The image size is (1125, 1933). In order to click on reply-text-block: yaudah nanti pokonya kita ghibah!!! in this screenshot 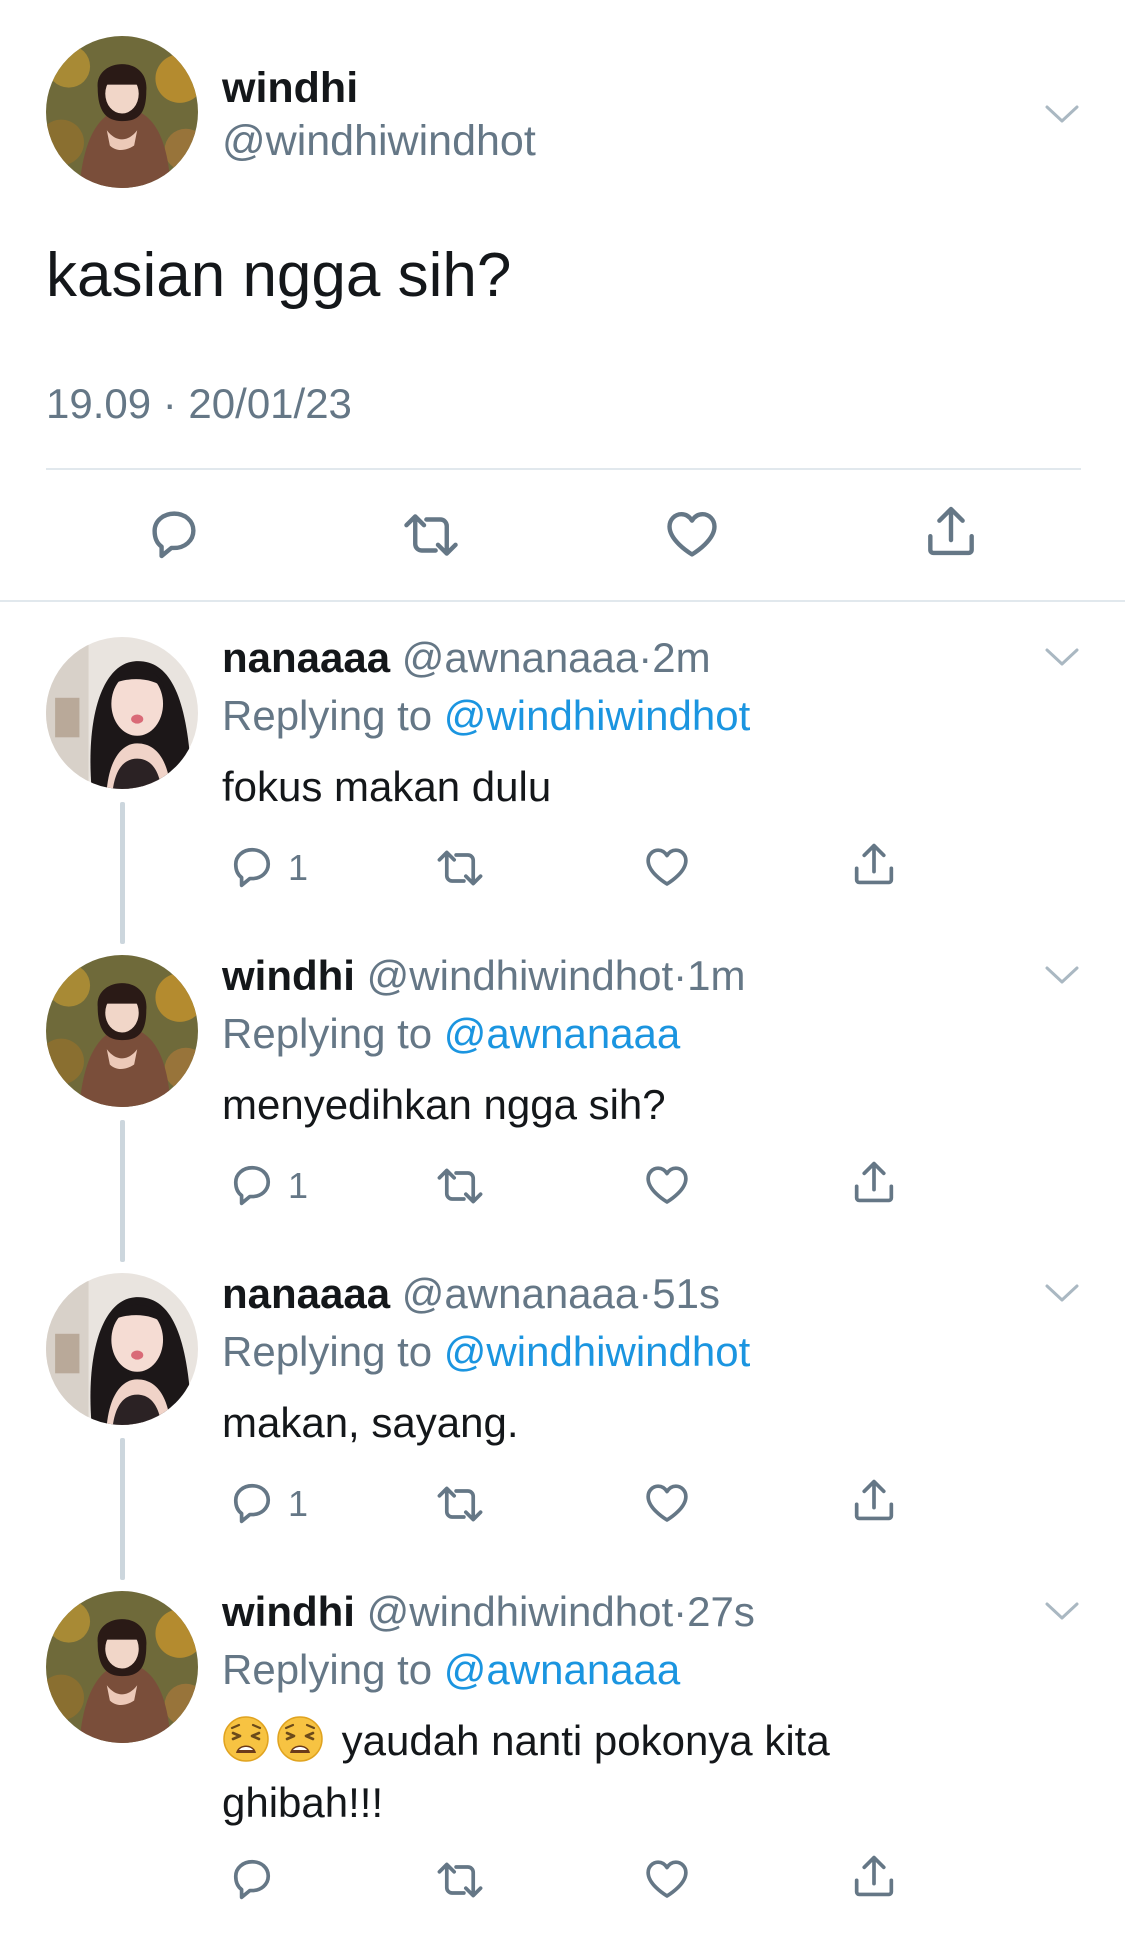, I will do `click(582, 1772)`.